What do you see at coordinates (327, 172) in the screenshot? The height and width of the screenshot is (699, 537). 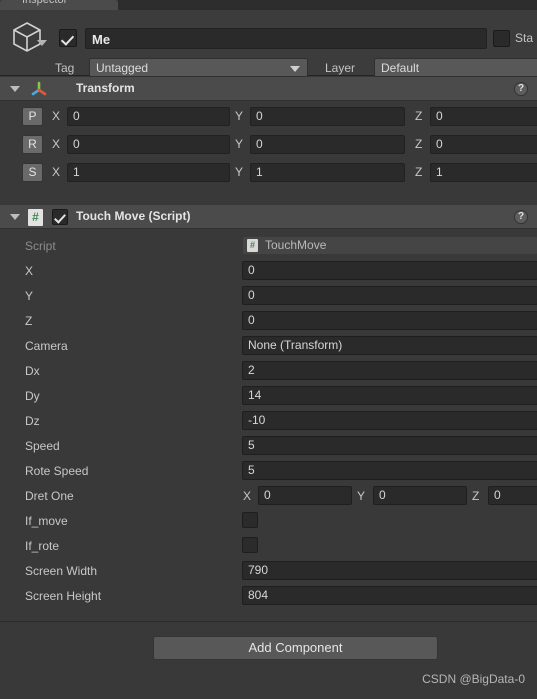 I see `scale-y-input: 1` at bounding box center [327, 172].